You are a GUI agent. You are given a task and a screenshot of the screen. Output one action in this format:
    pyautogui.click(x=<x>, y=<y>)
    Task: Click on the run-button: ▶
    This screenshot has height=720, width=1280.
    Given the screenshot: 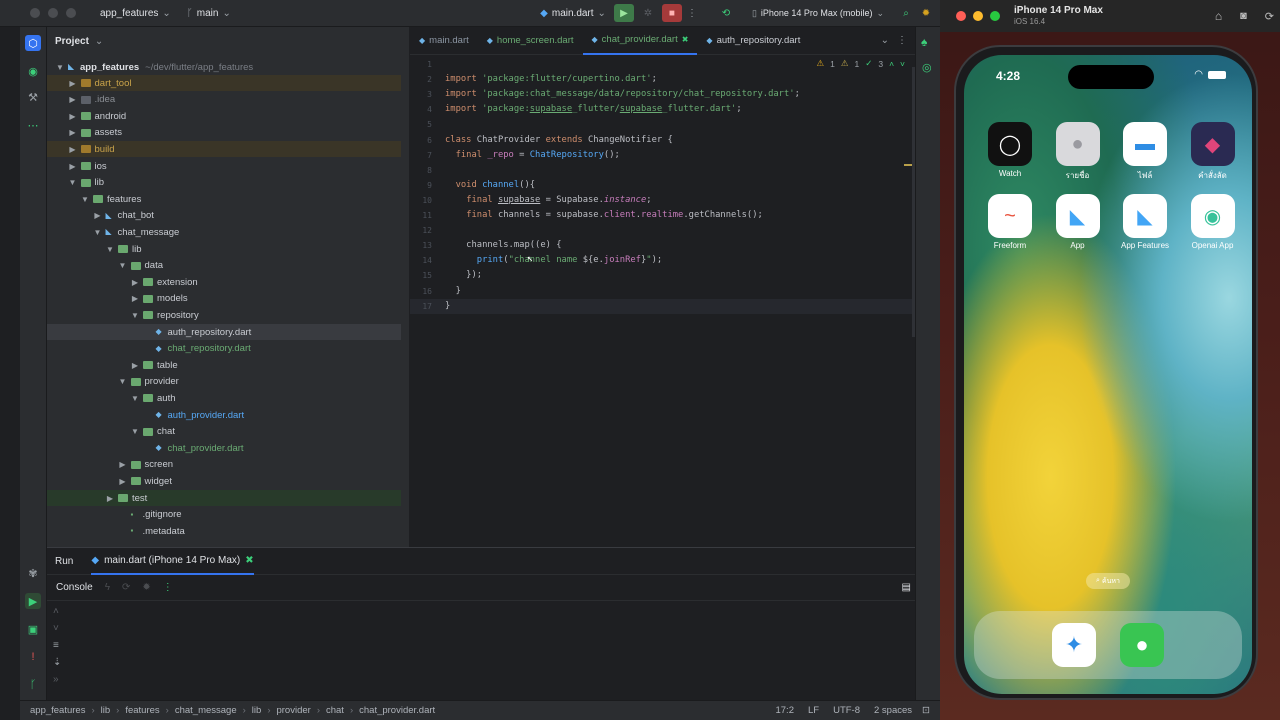 What is the action you would take?
    pyautogui.click(x=623, y=13)
    